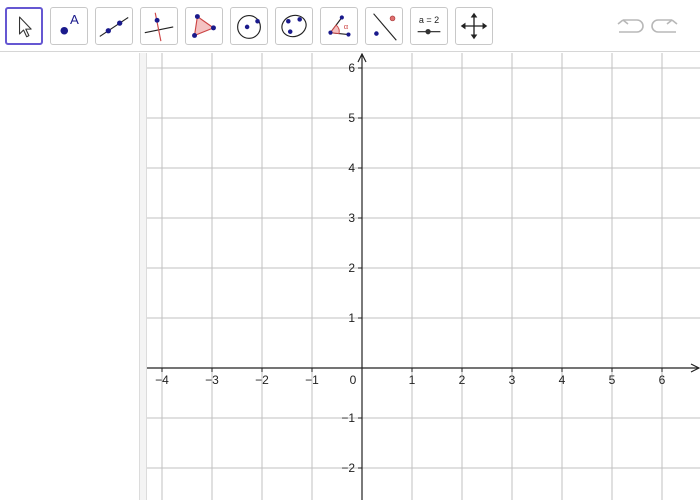  What do you see at coordinates (612, 380) in the screenshot?
I see `x-tick-label: 5` at bounding box center [612, 380].